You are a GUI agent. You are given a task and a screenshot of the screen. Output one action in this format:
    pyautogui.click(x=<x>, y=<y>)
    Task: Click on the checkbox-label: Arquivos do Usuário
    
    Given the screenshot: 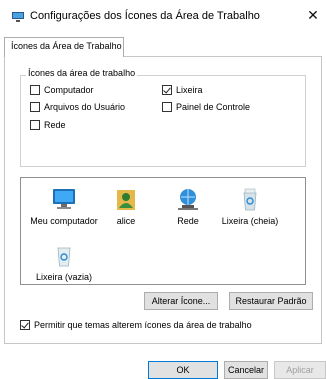 What is the action you would take?
    pyautogui.click(x=85, y=107)
    